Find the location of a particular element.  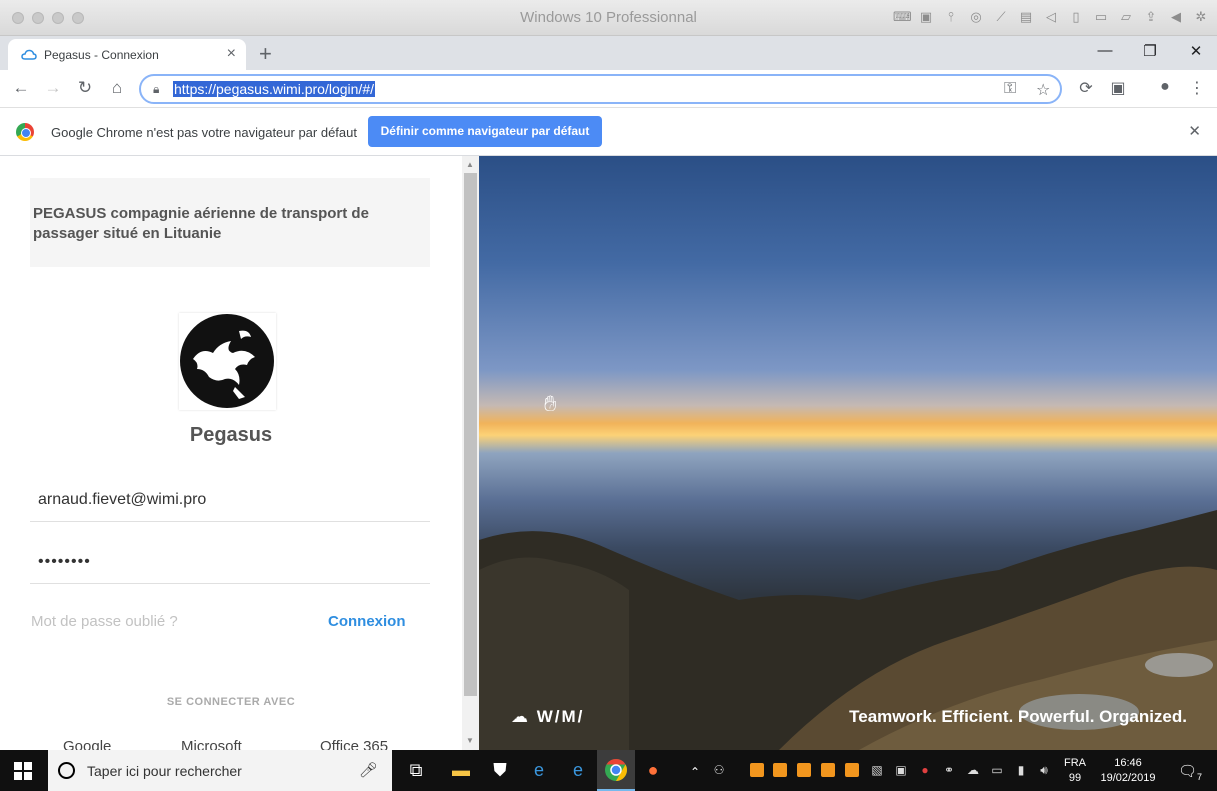

login-scrollbar: ▲ ▼ is located at coordinates (470, 453).